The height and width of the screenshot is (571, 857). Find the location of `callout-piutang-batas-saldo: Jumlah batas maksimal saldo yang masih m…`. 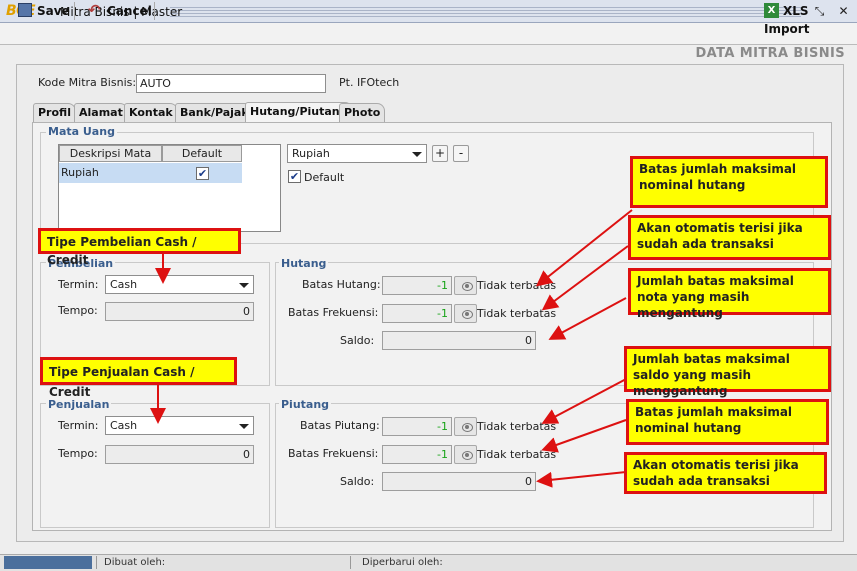

callout-piutang-batas-saldo: Jumlah batas maksimal saldo yang masih m… is located at coordinates (727, 372).